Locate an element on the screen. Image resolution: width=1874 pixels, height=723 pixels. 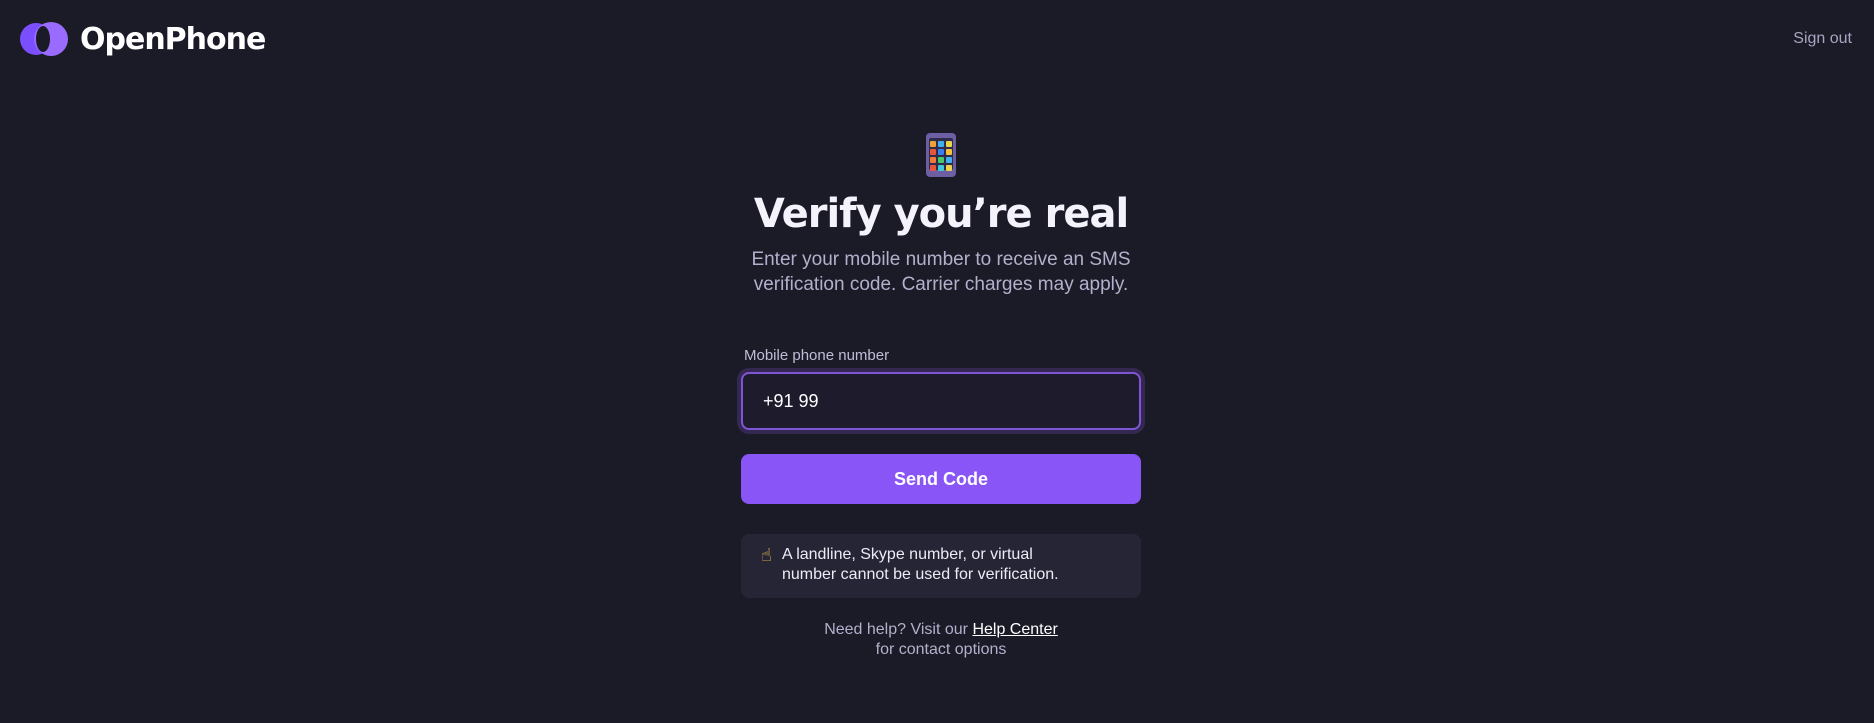
openphone-logo: OpenPhone is located at coordinates (143, 39).